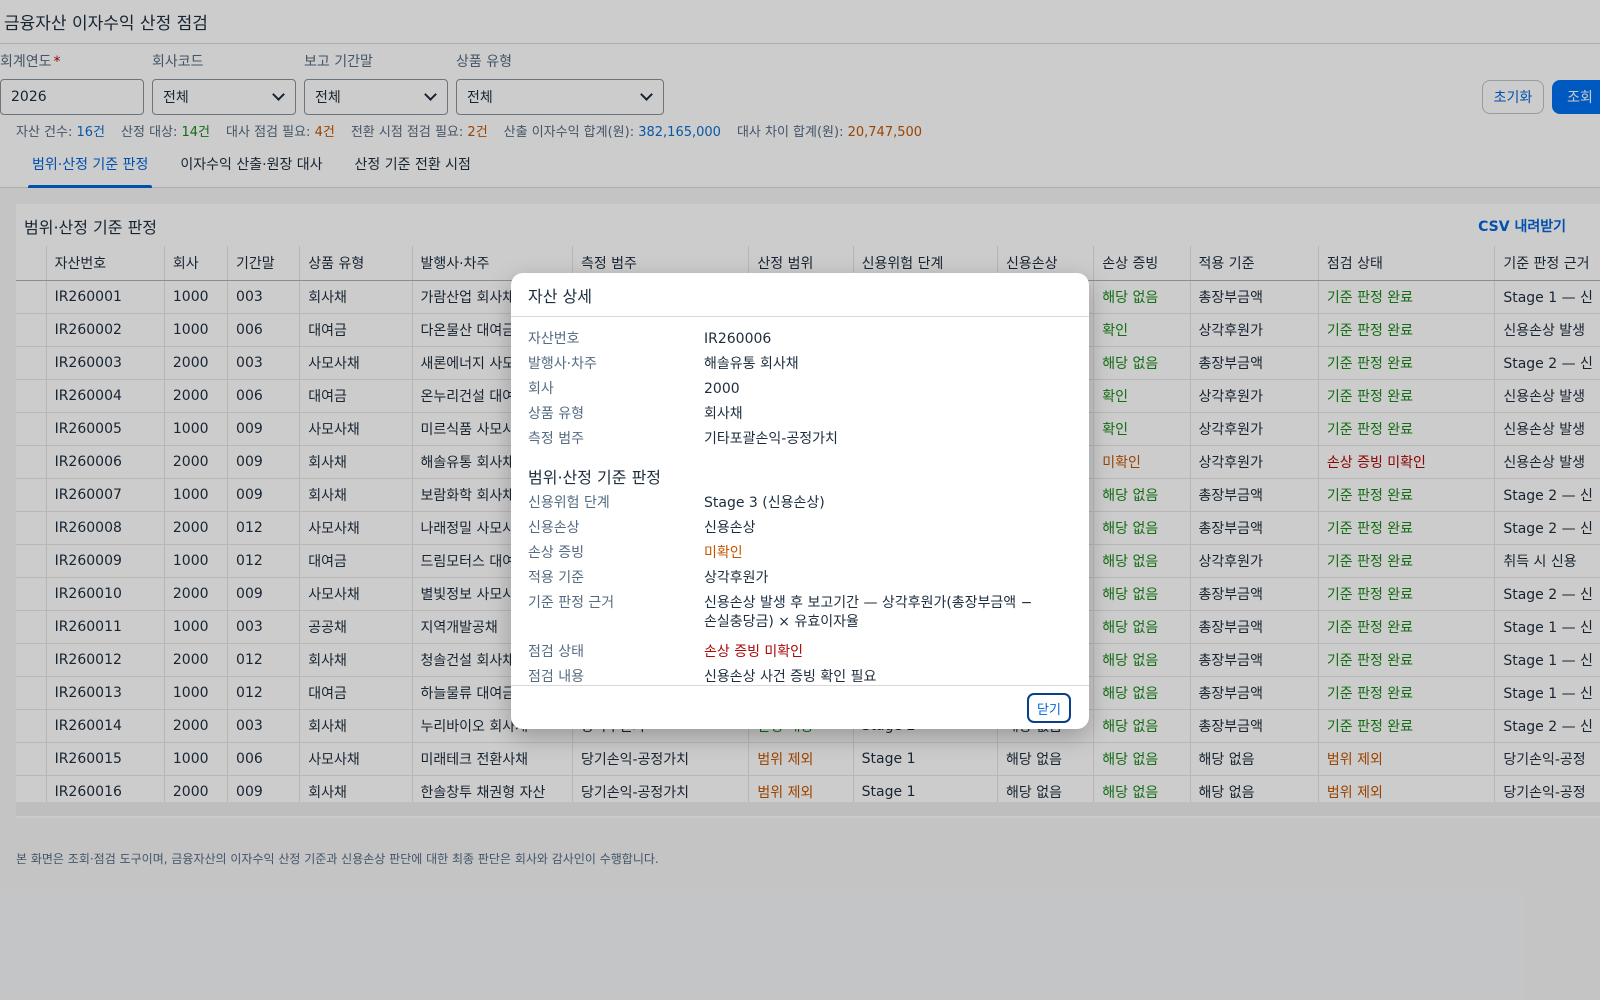 The width and height of the screenshot is (1600, 1000). Describe the element at coordinates (554, 339) in the screenshot. I see `detail-label: 자산번호` at that location.